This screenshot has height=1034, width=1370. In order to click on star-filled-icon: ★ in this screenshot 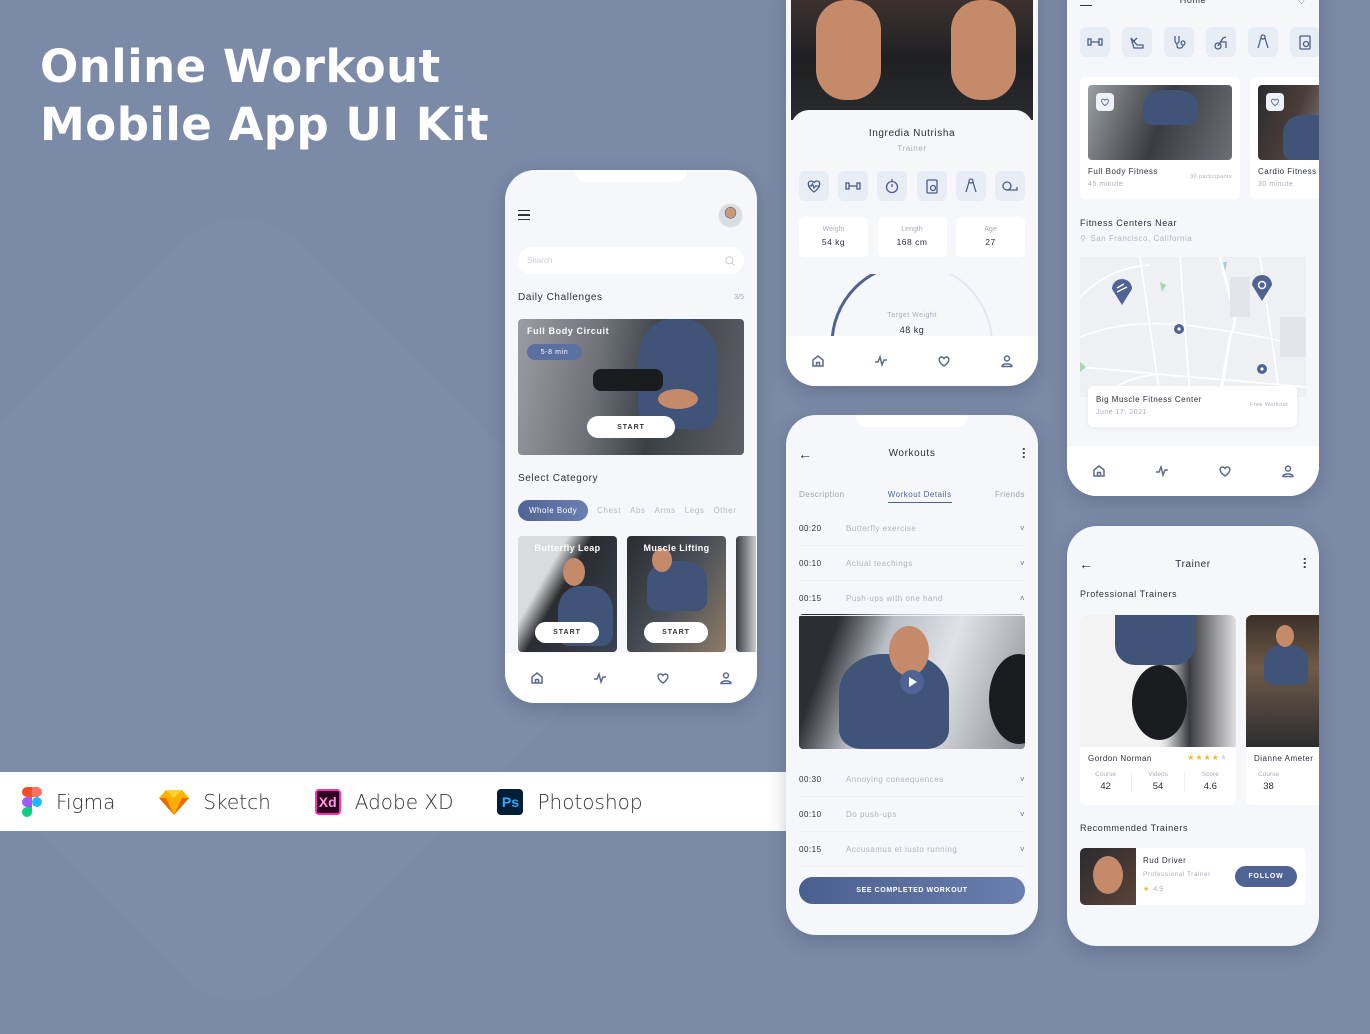, I will do `click(1207, 757)`.